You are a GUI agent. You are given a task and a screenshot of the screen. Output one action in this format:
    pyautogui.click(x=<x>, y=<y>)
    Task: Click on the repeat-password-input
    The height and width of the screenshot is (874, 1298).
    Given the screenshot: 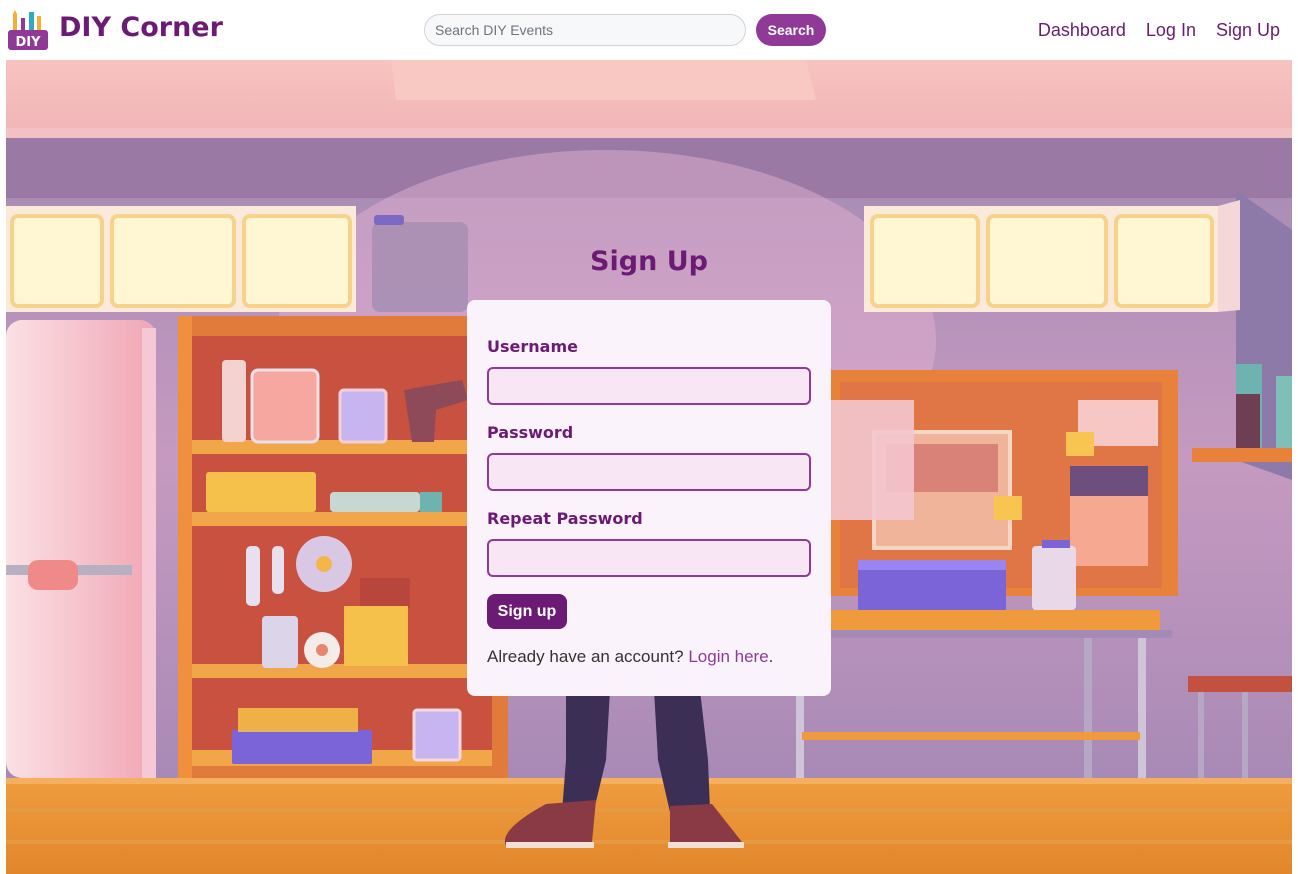 What is the action you would take?
    pyautogui.click(x=649, y=558)
    